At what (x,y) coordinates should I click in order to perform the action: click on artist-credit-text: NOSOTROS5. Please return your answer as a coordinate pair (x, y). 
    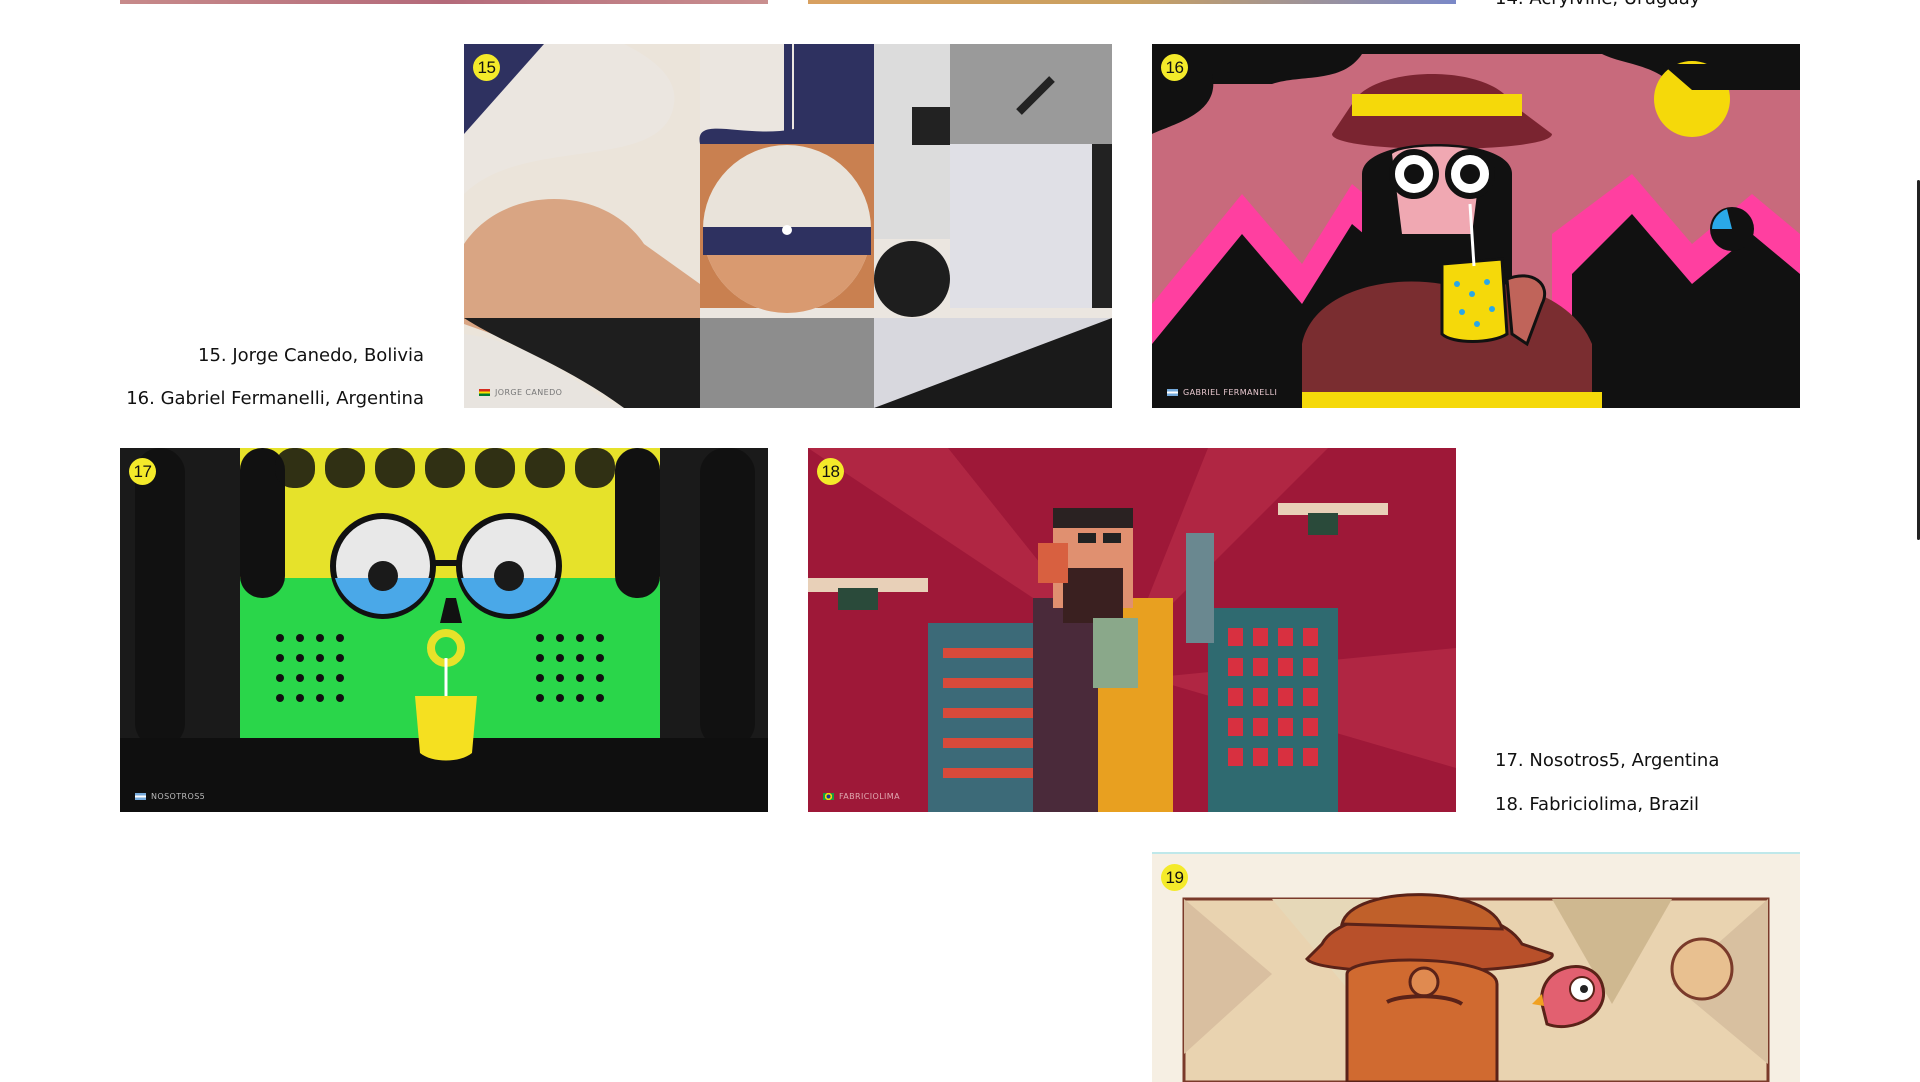
    Looking at the image, I should click on (178, 796).